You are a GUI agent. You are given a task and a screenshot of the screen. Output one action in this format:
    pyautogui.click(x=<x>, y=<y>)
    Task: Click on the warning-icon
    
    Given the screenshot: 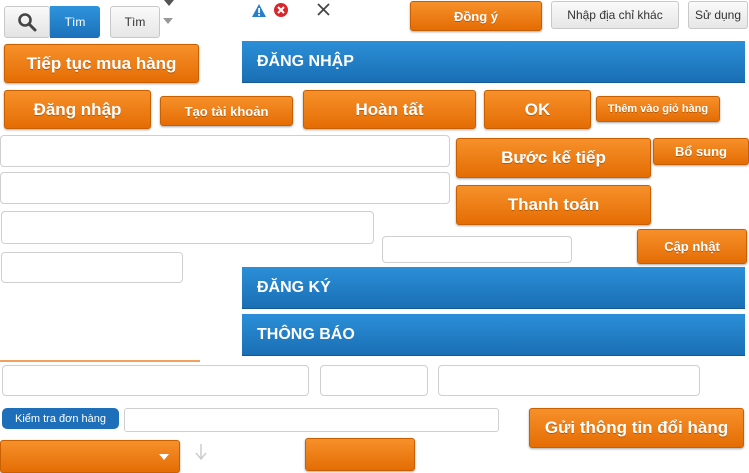 What is the action you would take?
    pyautogui.click(x=259, y=10)
    